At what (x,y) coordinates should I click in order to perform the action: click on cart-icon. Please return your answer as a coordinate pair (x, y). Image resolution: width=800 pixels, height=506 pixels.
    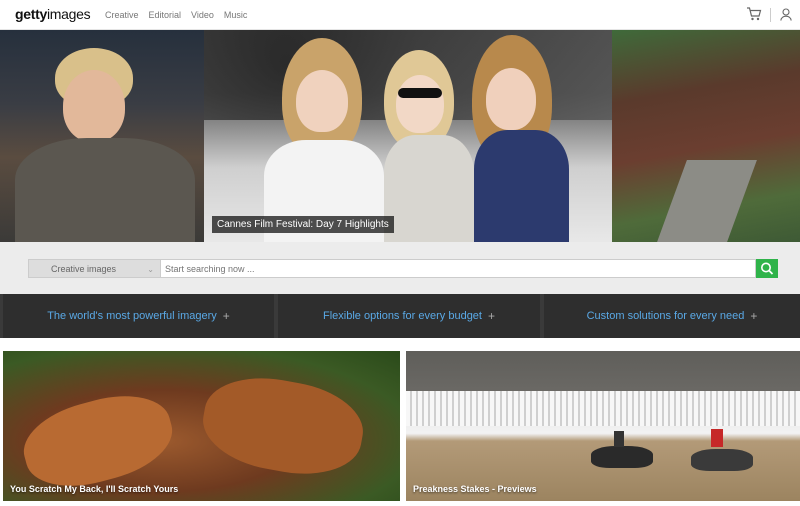
    Looking at the image, I should click on (754, 14).